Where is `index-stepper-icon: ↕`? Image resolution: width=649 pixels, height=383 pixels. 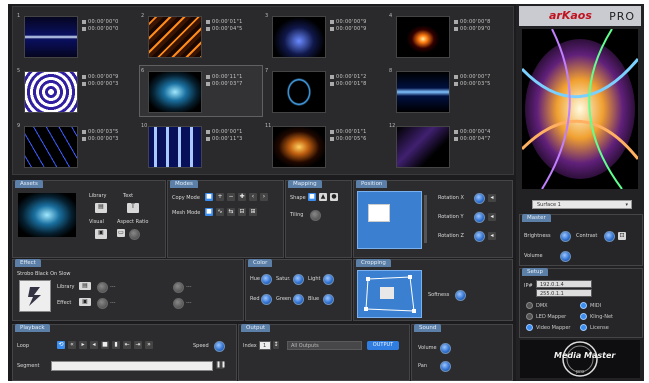
index-stepper-icon: ↕ is located at coordinates (276, 345).